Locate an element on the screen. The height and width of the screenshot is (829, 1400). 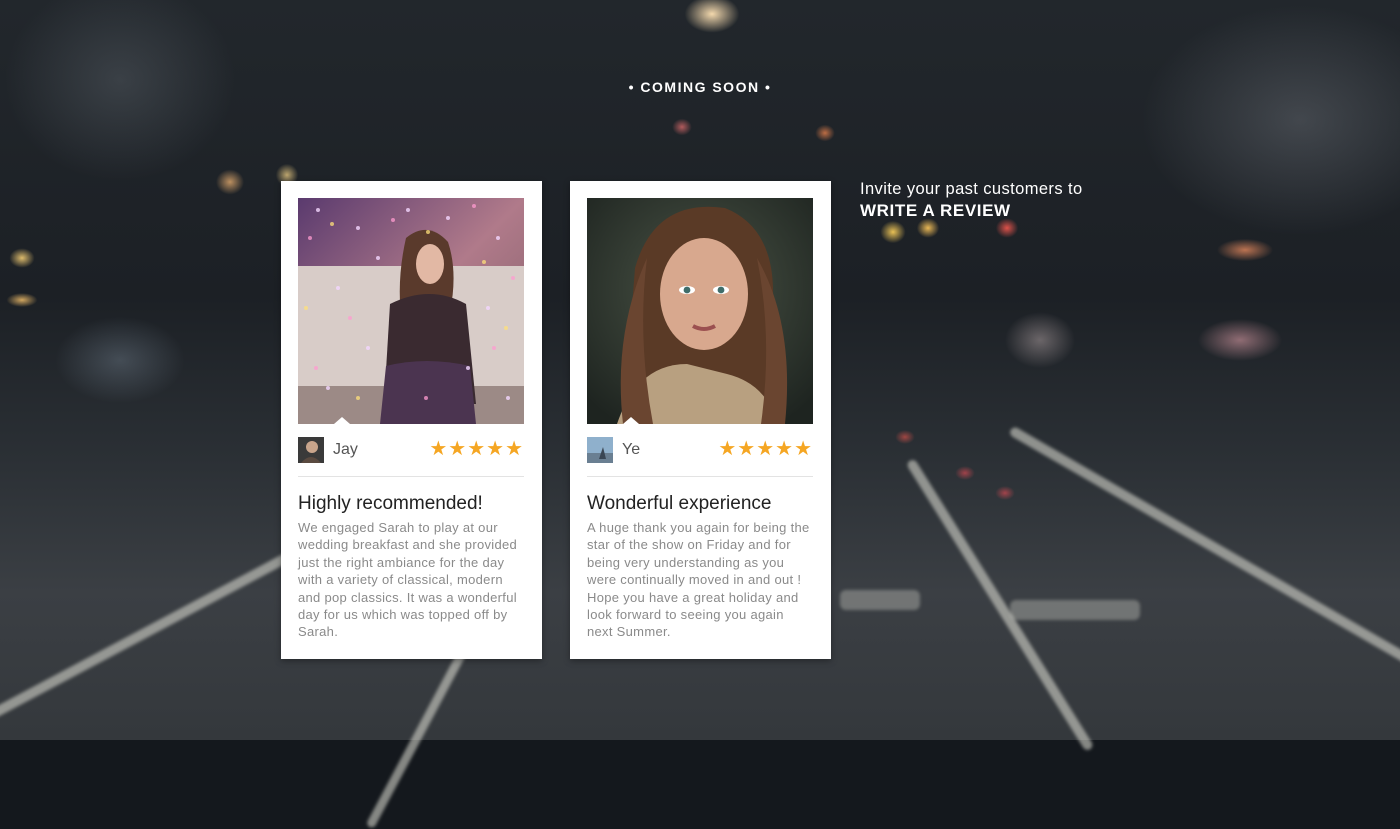
review-title: Highly recommended! is located at coordinates (390, 503).